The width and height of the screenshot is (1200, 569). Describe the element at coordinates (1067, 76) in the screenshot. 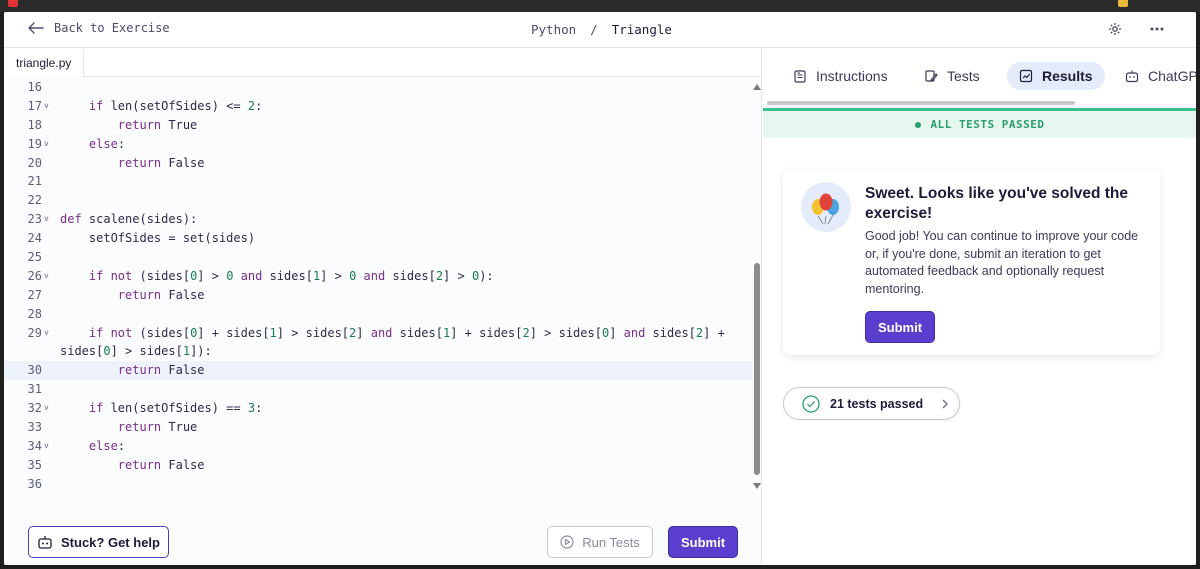

I see `tab-results-label: Results` at that location.